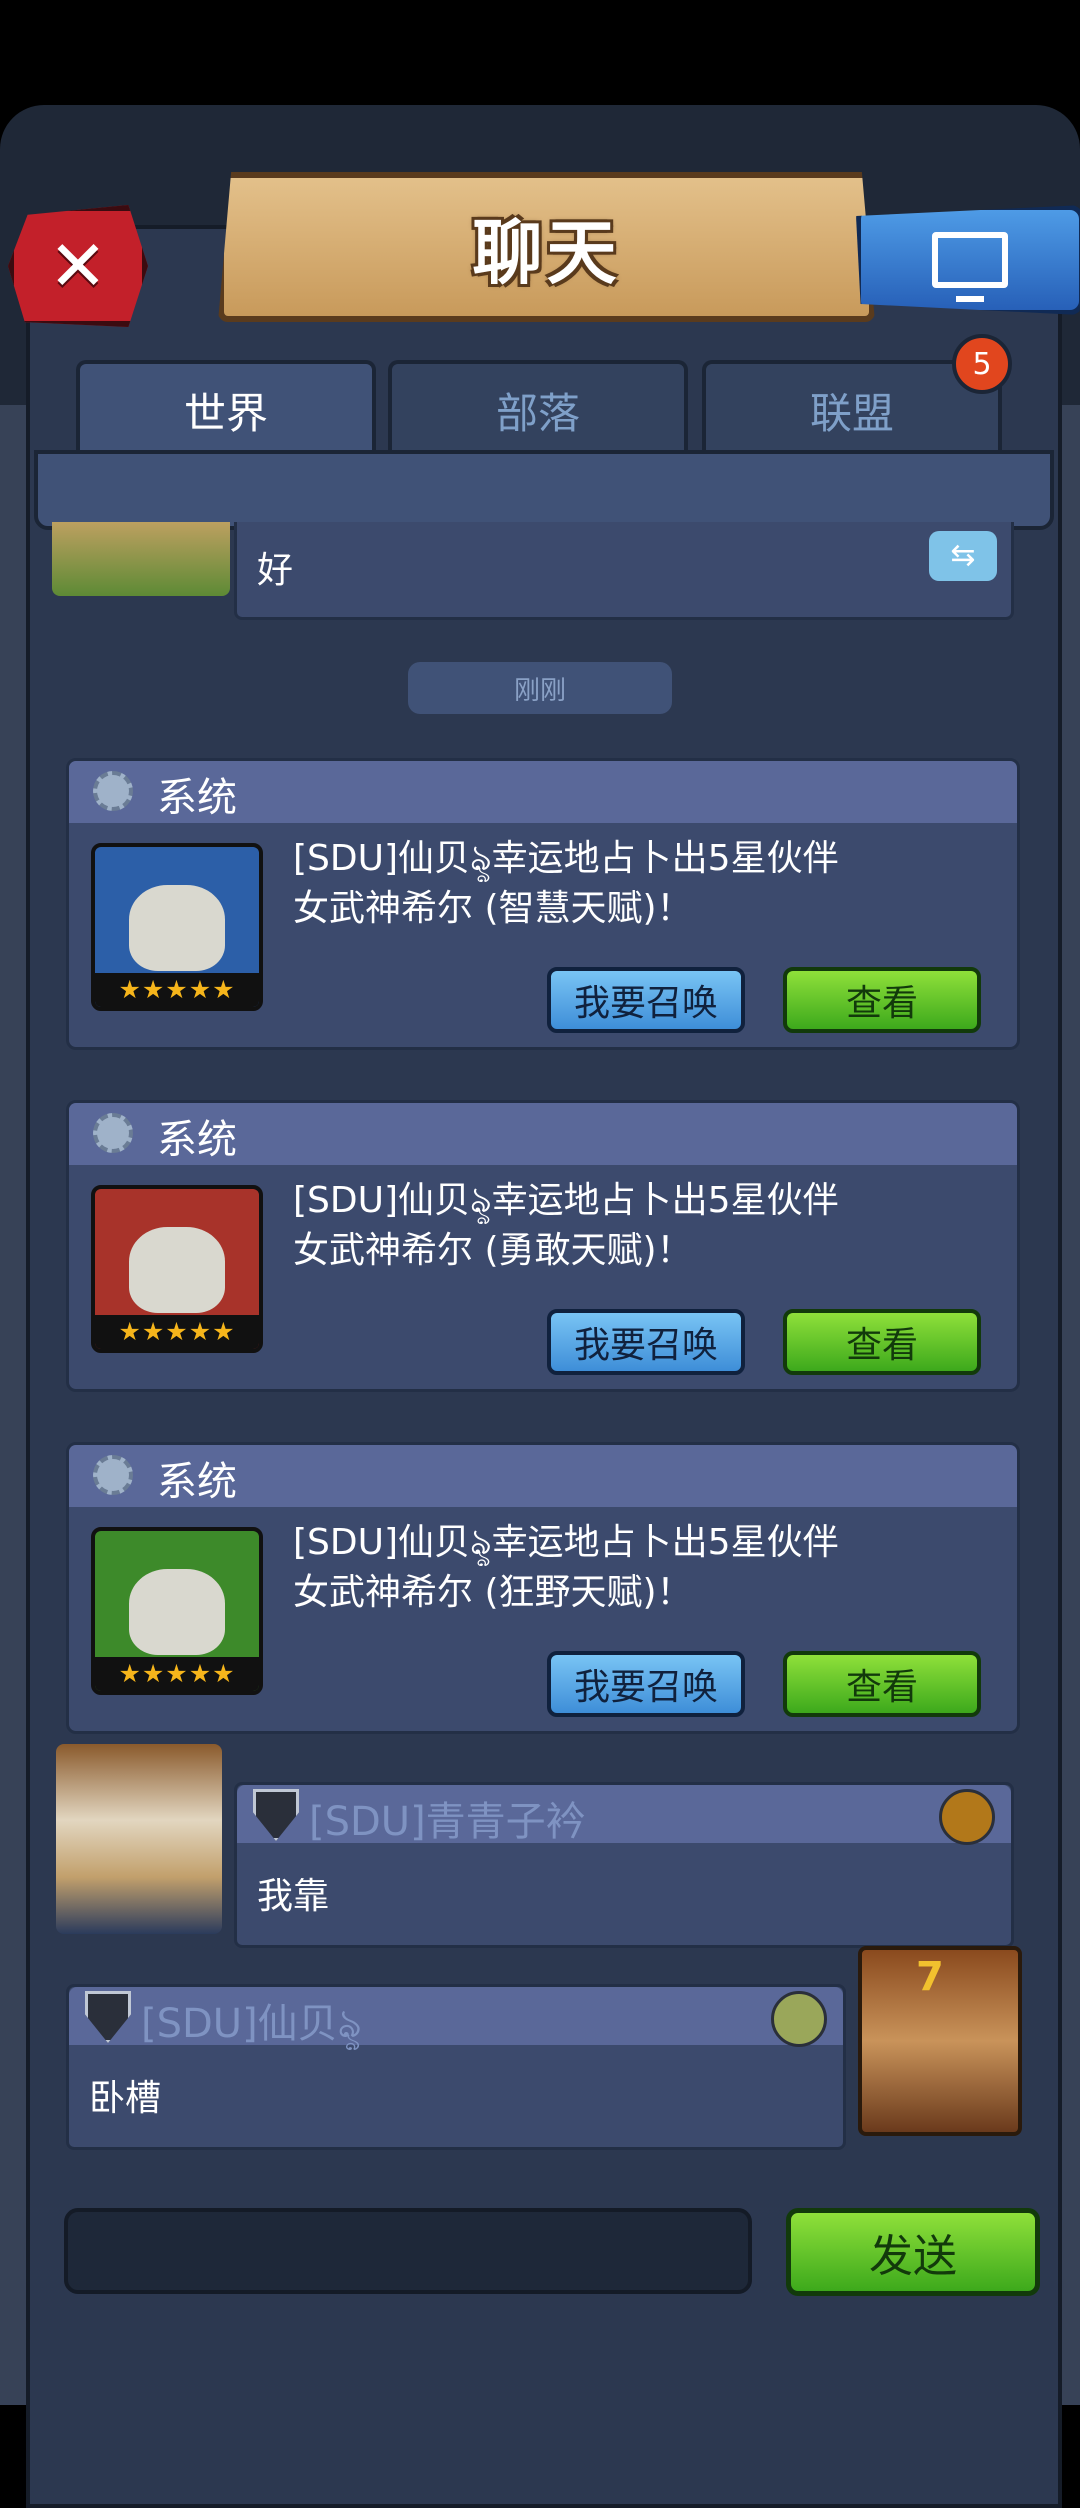  I want to click on tab-alliance-label: 联盟, so click(851, 413).